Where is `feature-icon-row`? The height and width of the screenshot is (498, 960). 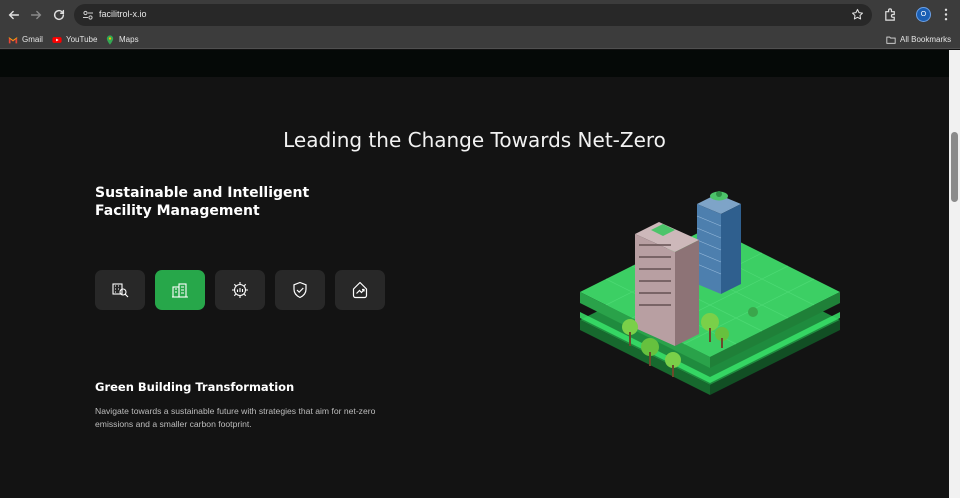
feature-icon-row is located at coordinates (240, 290).